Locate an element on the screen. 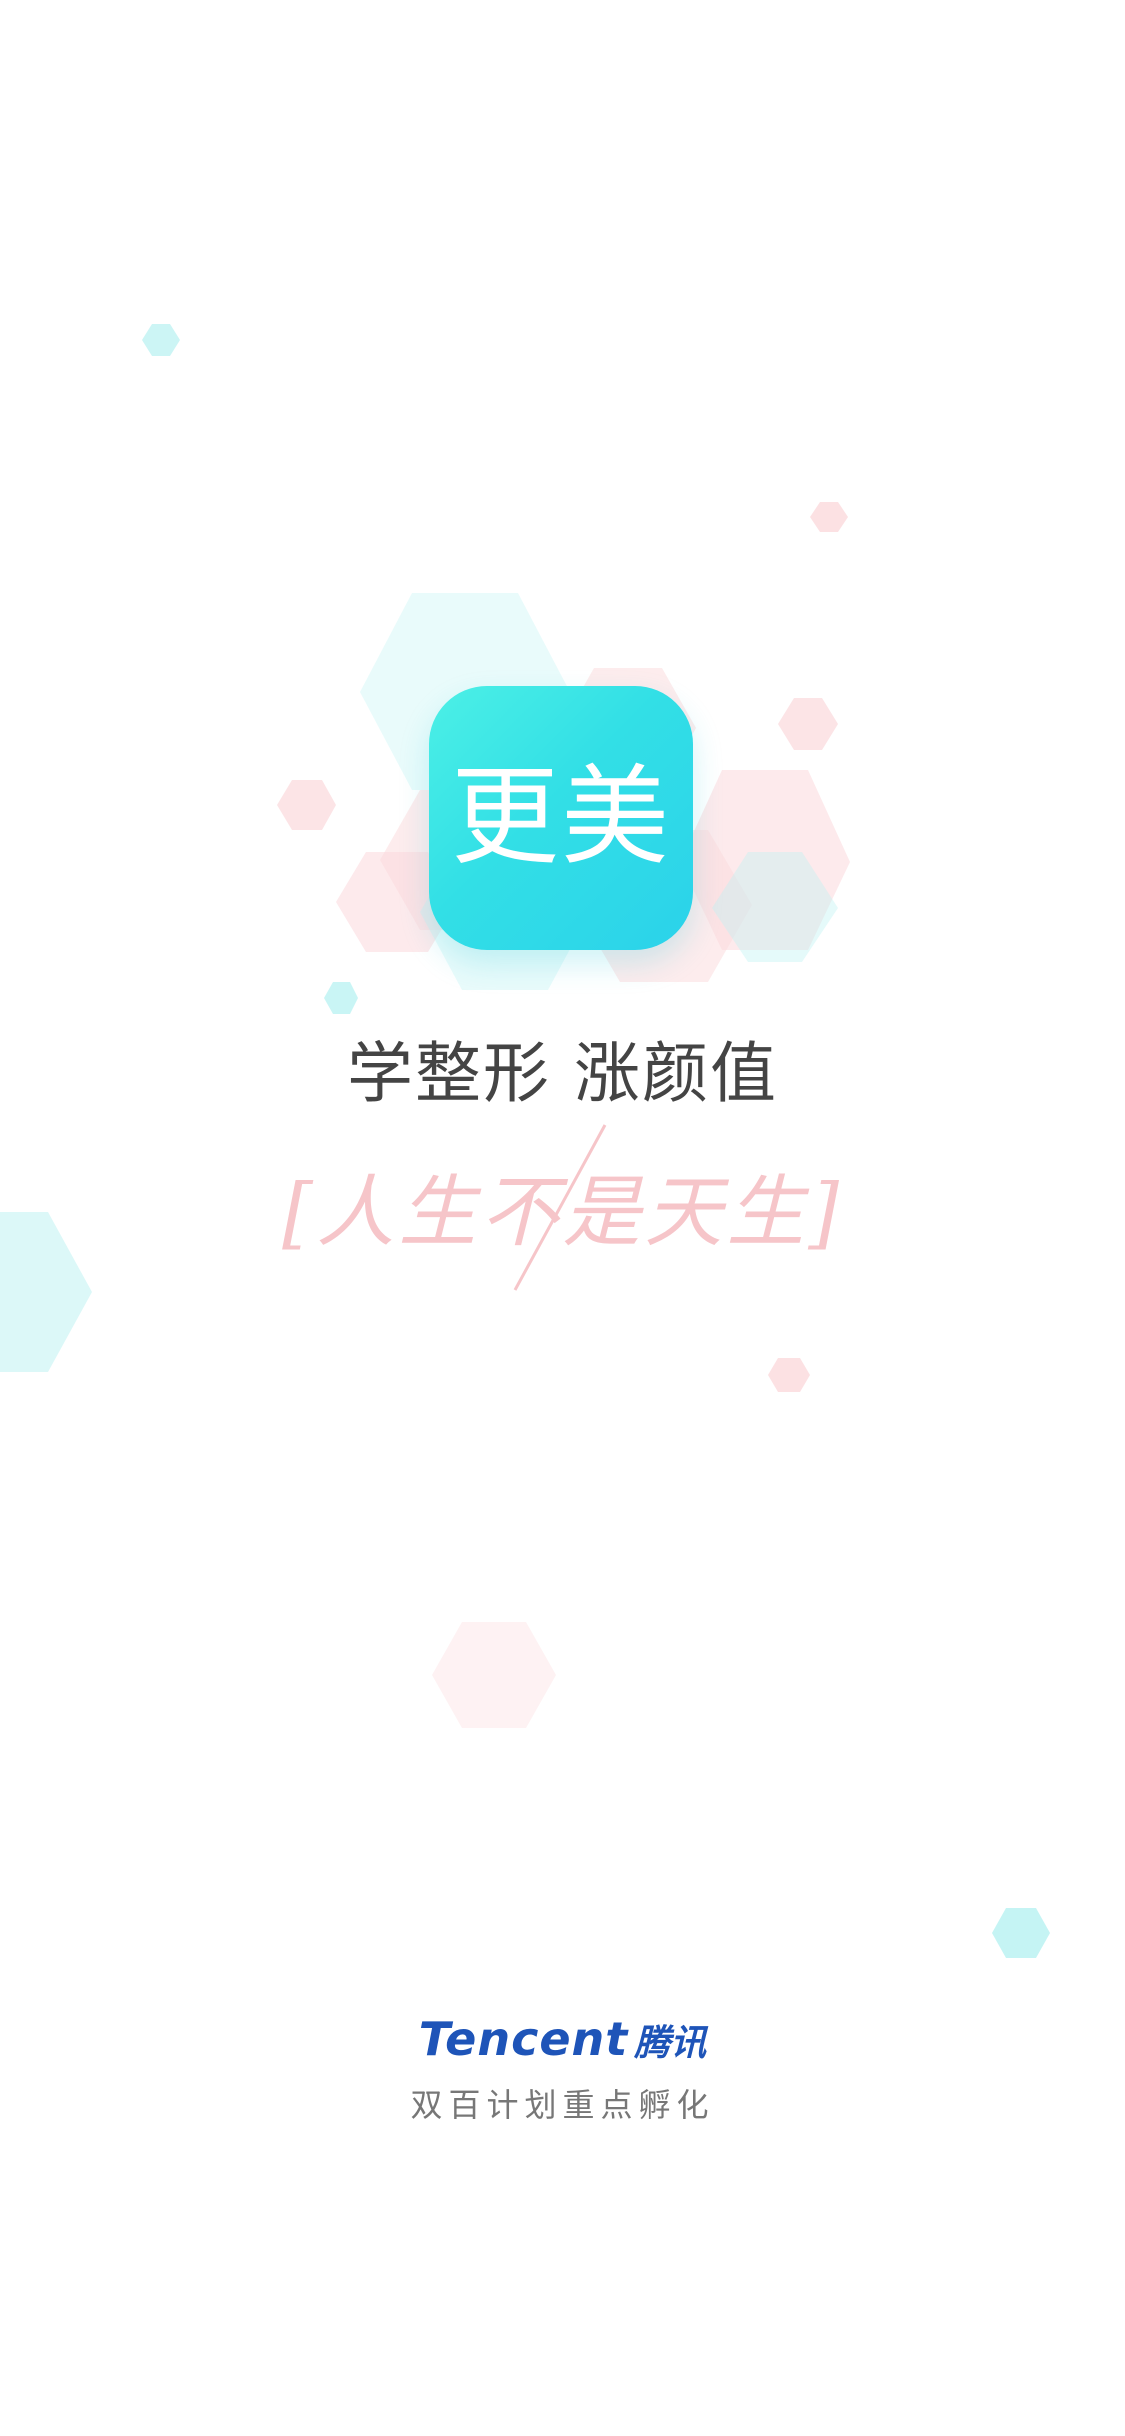  app-icon: 更美 is located at coordinates (561, 818).